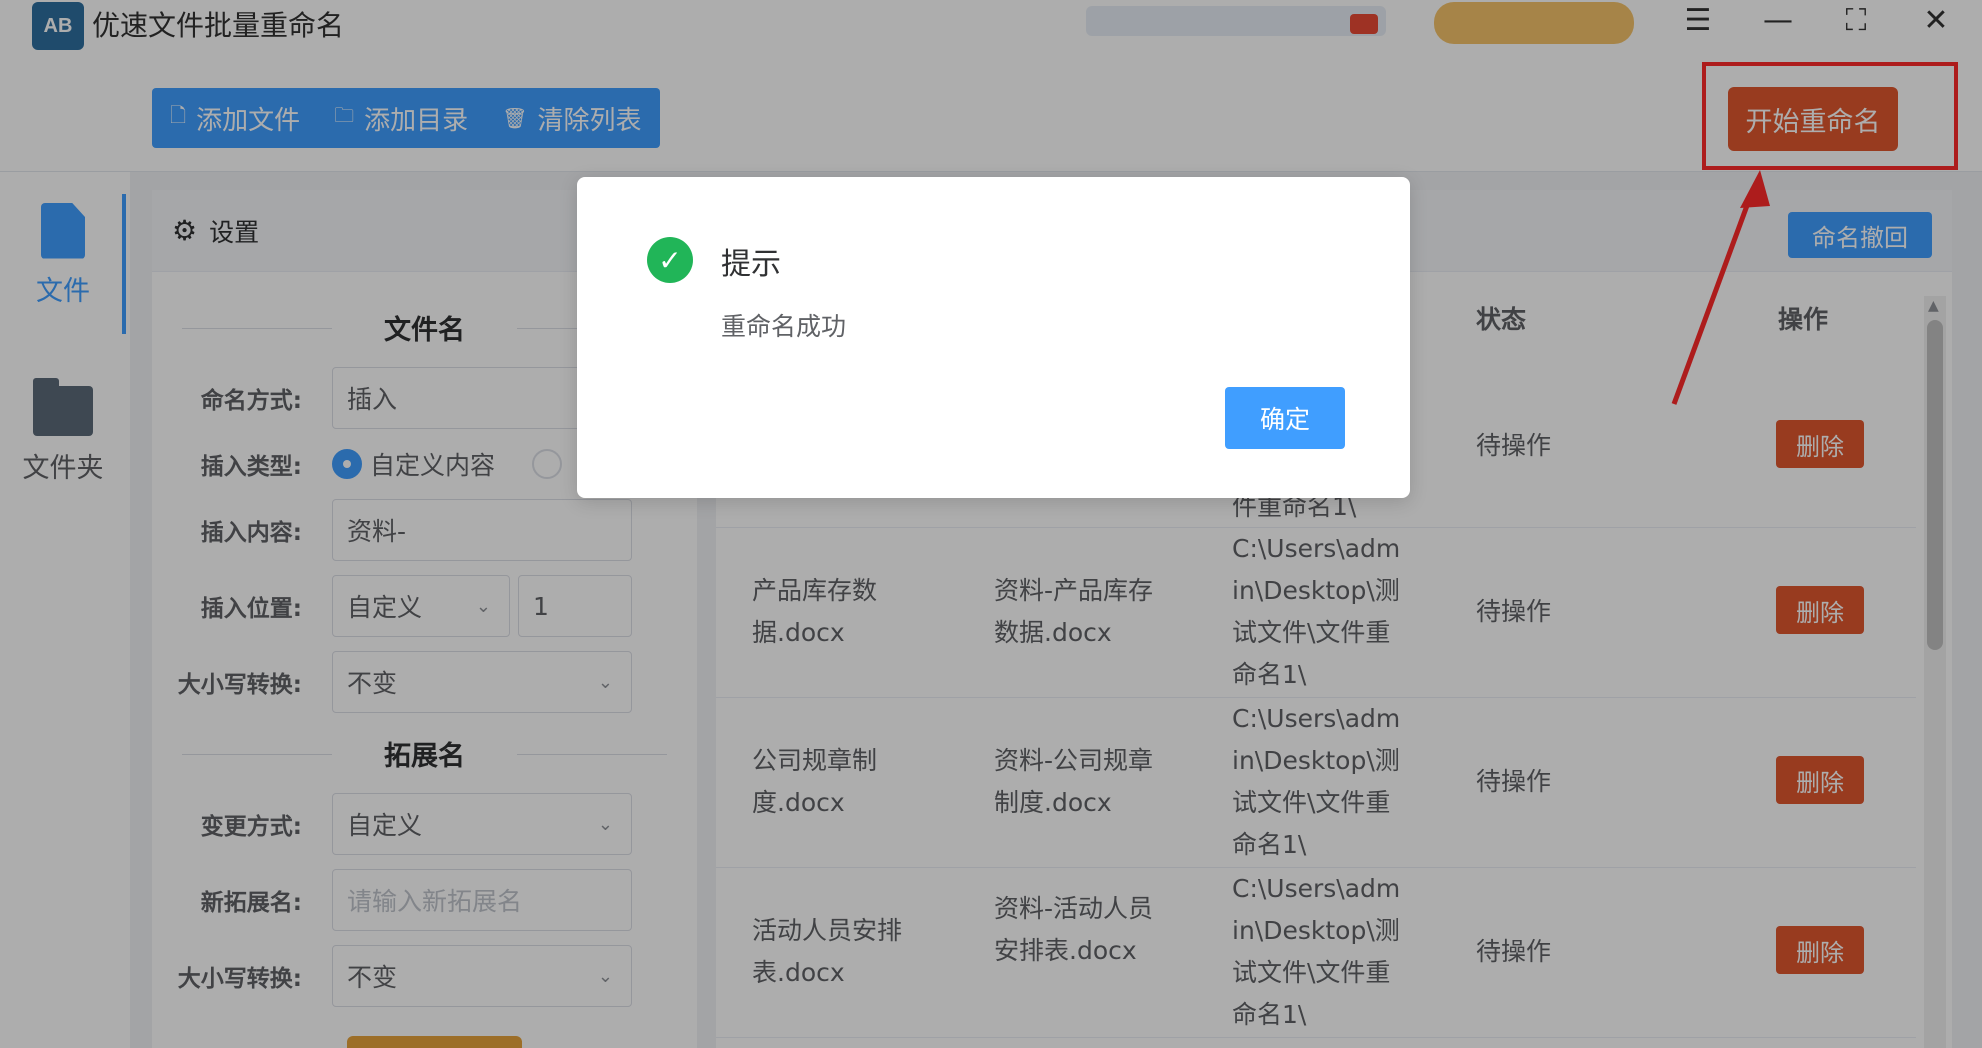 Image resolution: width=1982 pixels, height=1048 pixels. I want to click on dialog-title: 提示, so click(751, 264).